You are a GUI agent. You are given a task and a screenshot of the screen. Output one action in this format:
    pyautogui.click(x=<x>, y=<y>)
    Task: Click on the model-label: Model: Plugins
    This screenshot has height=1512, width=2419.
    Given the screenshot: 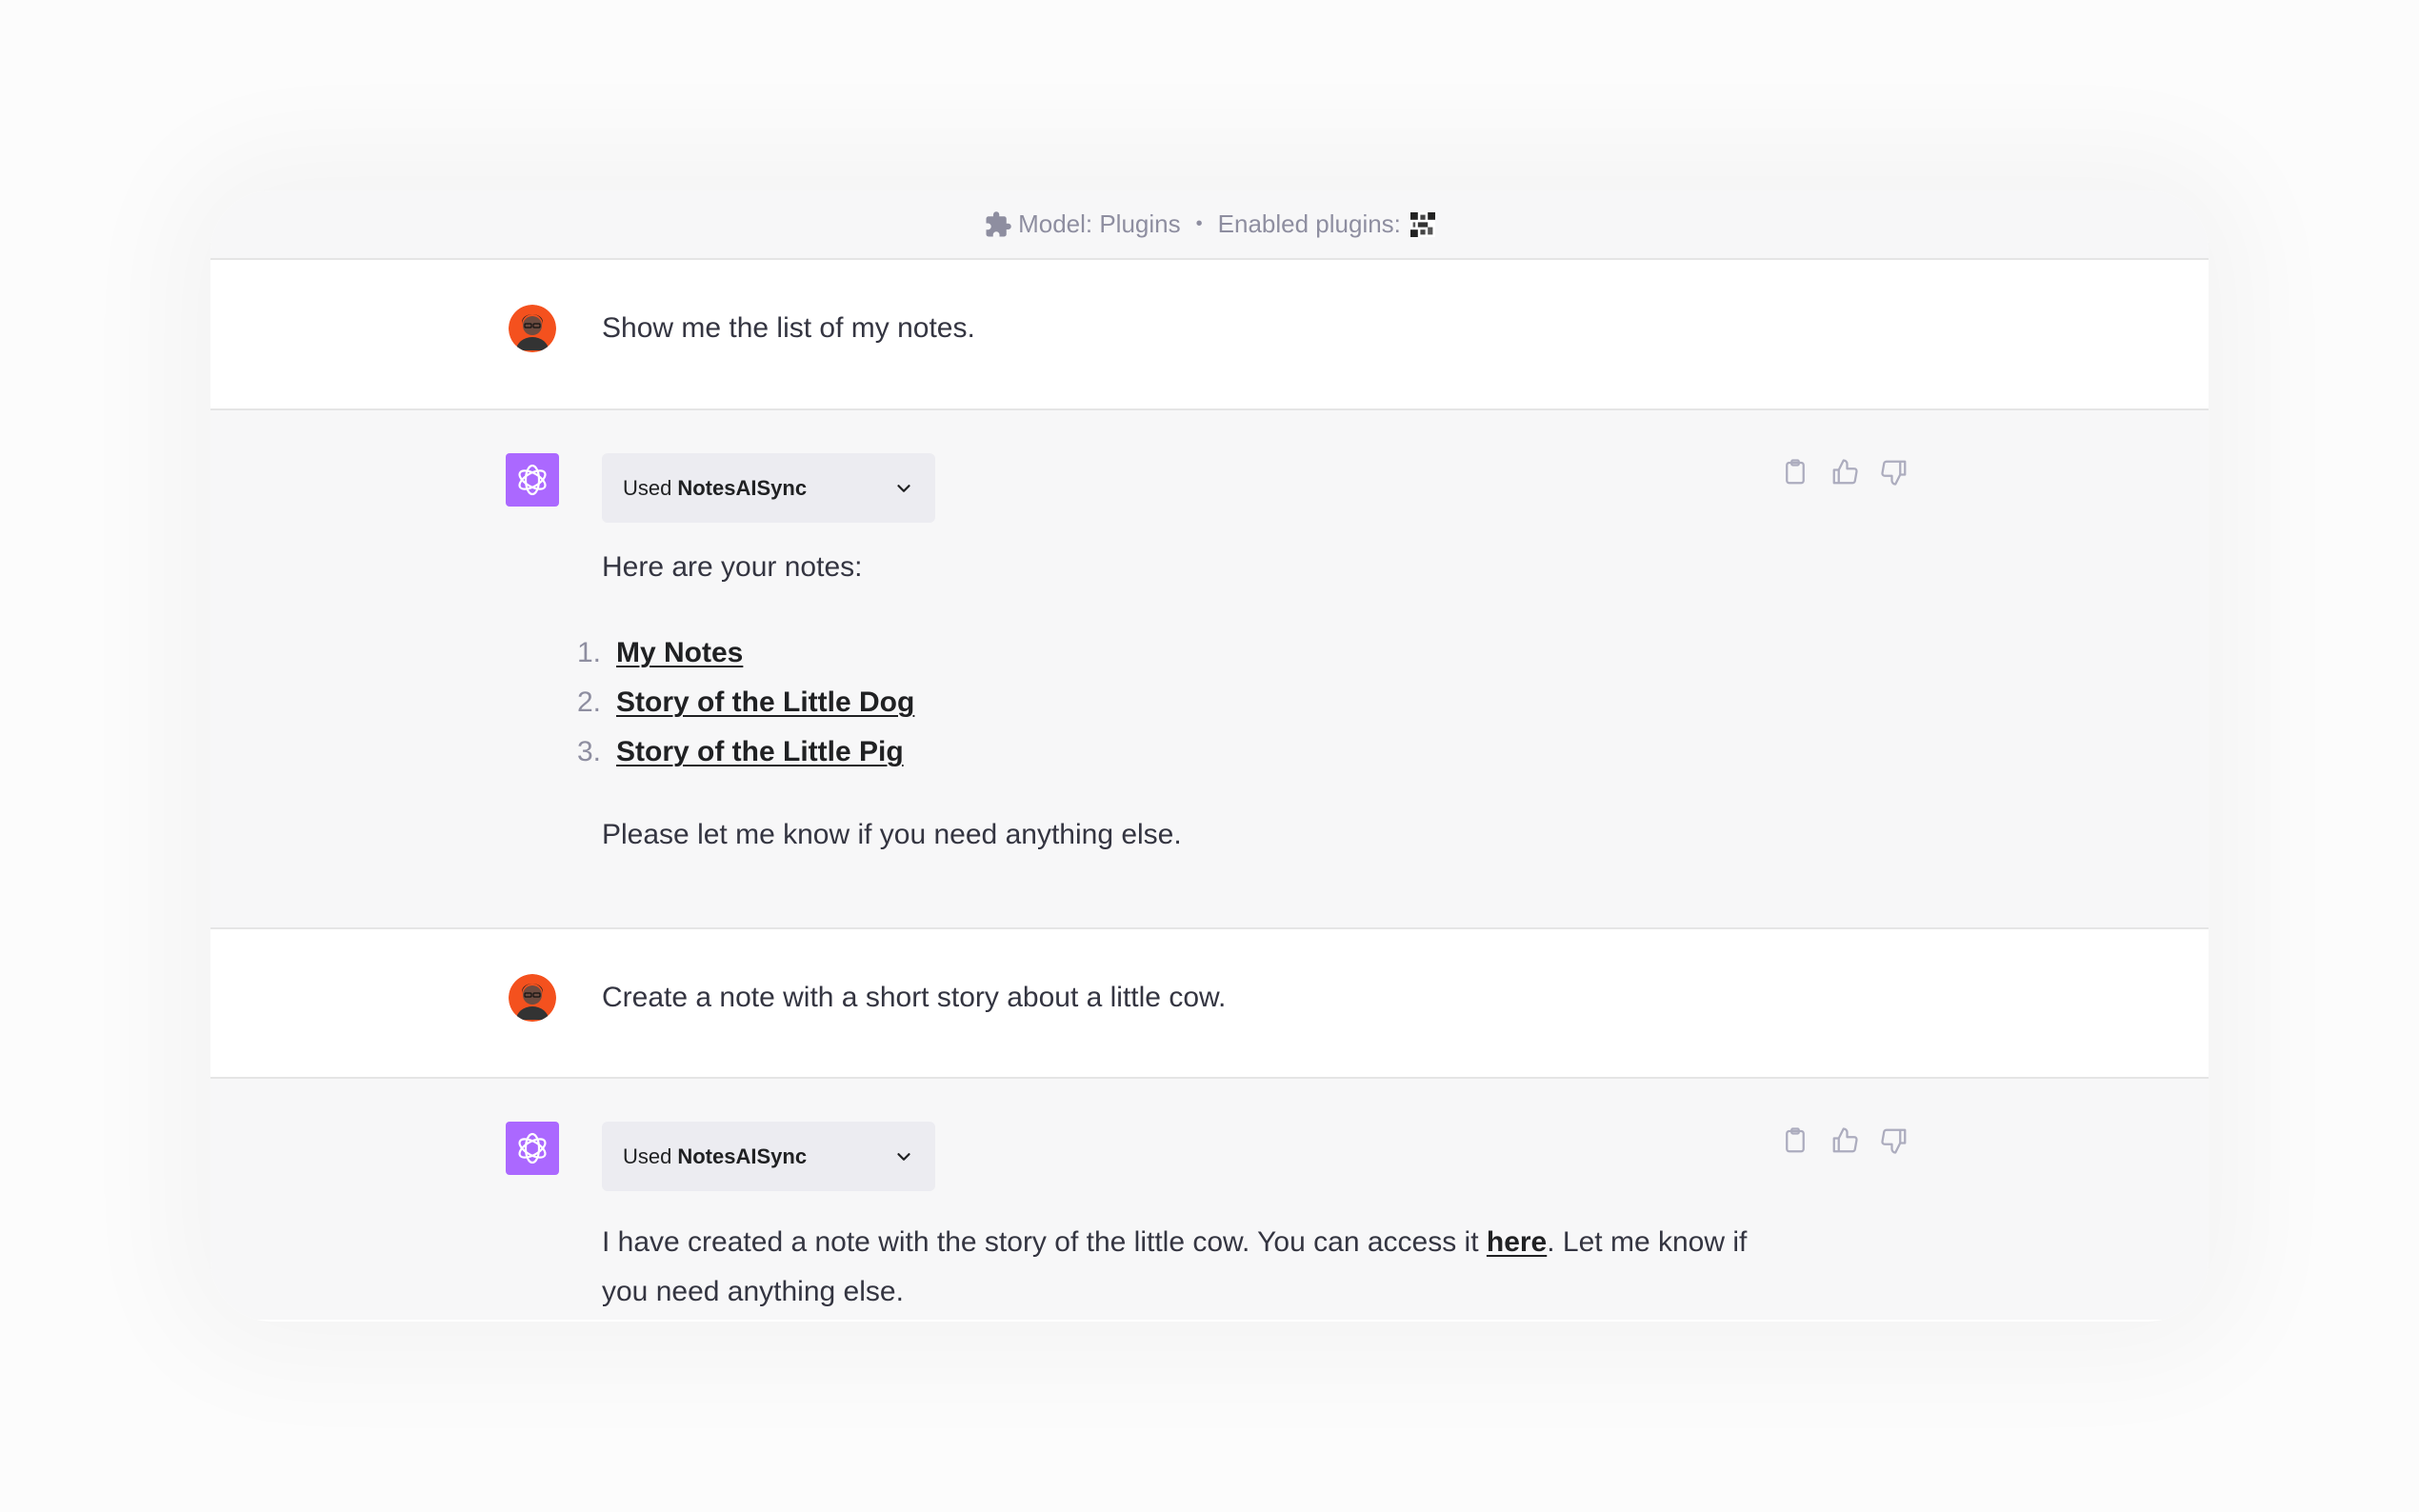 What is the action you would take?
    pyautogui.click(x=1099, y=223)
    